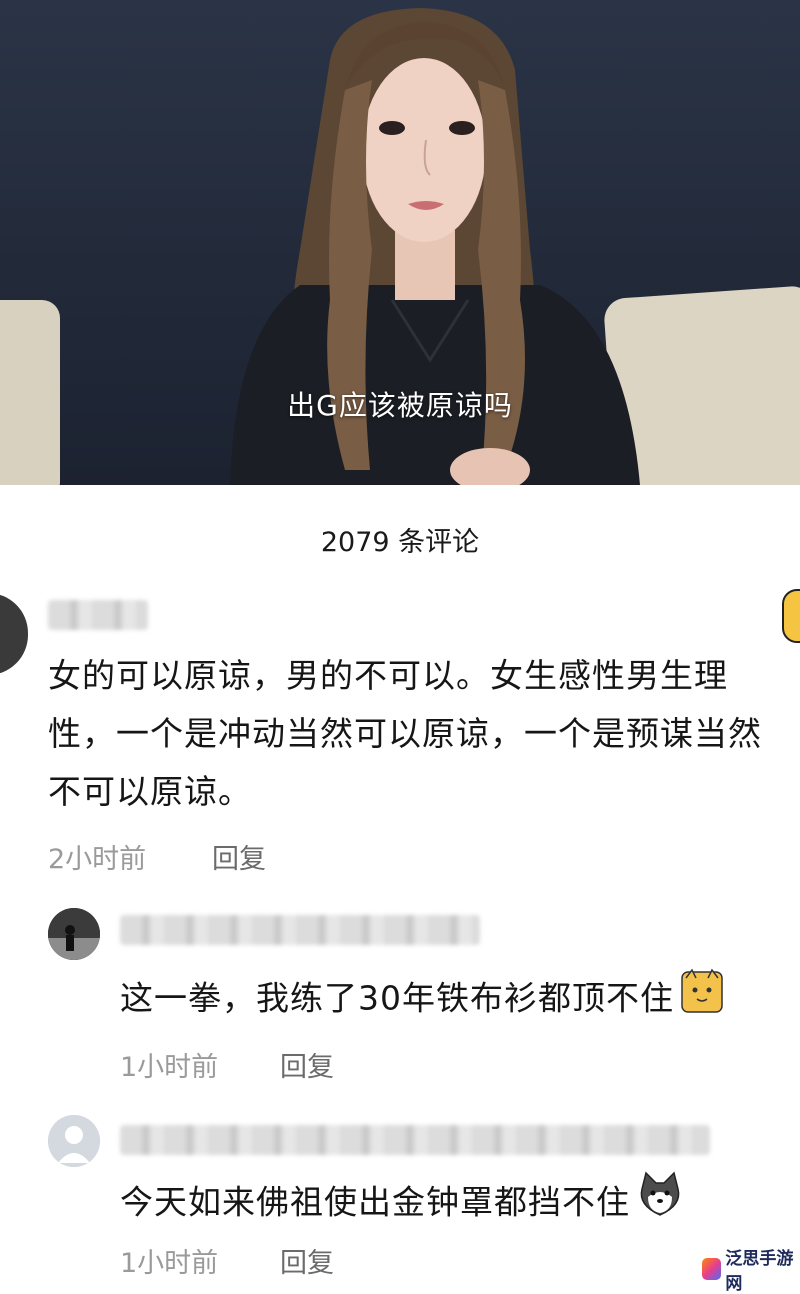 The image size is (800, 1294). Describe the element at coordinates (712, 1269) in the screenshot. I see `watermark-logo-icon` at that location.